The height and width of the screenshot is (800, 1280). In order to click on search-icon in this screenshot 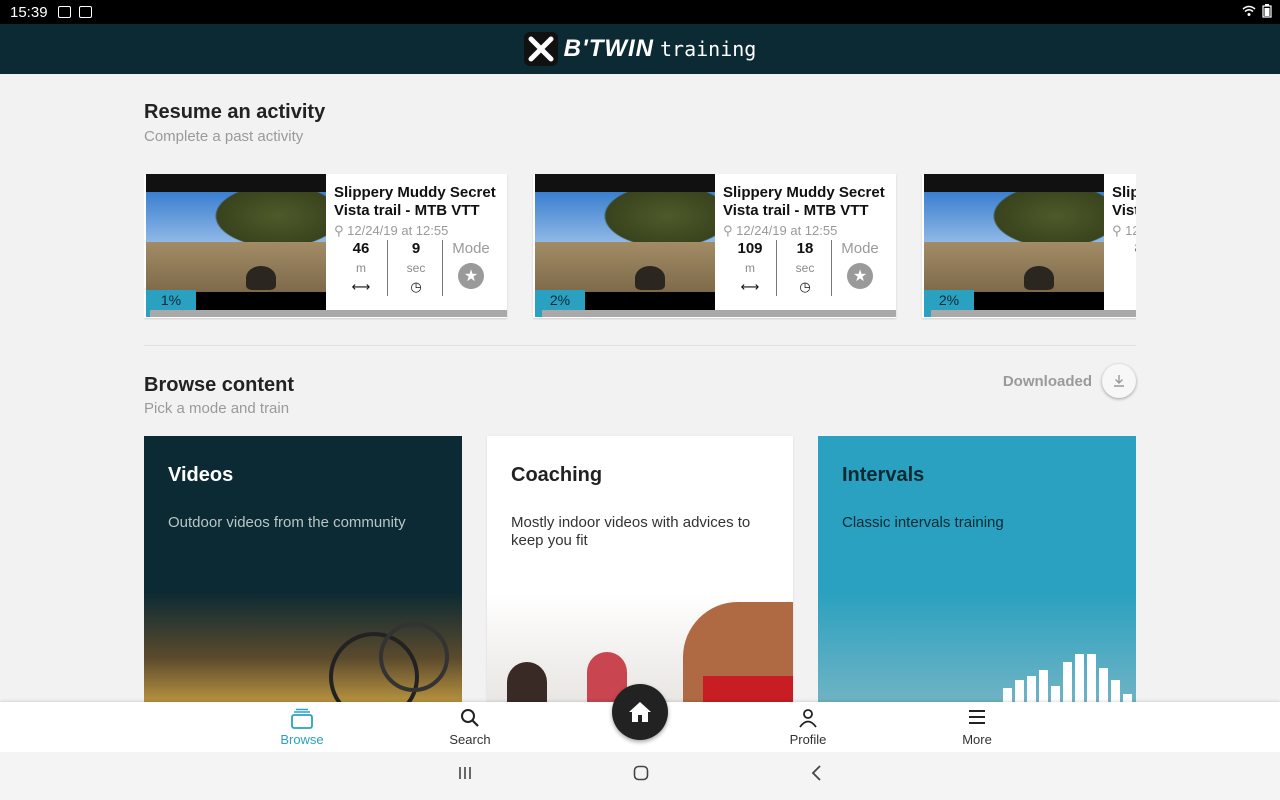, I will do `click(470, 720)`.